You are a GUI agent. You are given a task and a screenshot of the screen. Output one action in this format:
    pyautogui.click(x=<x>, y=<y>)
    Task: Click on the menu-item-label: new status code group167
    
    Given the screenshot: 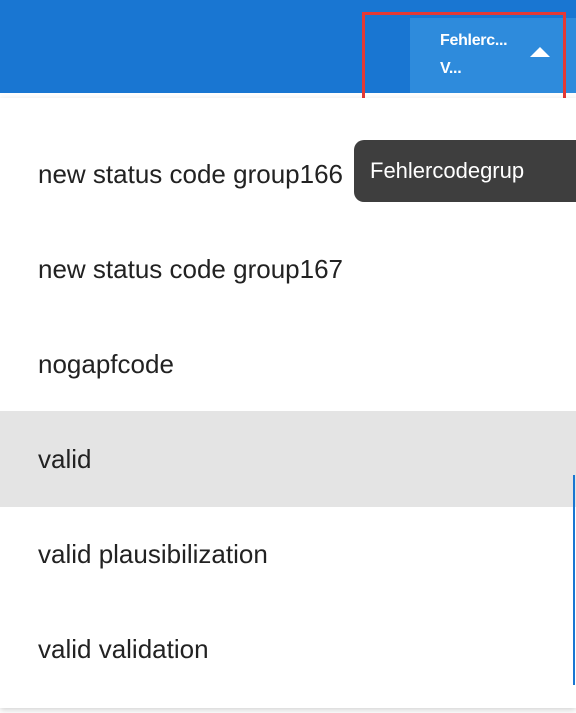 What is the action you would take?
    pyautogui.click(x=190, y=268)
    